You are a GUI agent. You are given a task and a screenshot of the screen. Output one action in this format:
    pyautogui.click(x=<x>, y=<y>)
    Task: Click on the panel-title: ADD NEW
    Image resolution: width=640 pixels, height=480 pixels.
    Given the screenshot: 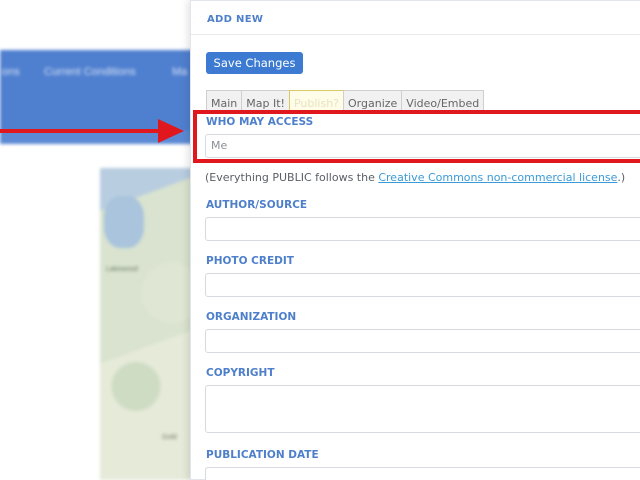 What is the action you would take?
    pyautogui.click(x=235, y=19)
    